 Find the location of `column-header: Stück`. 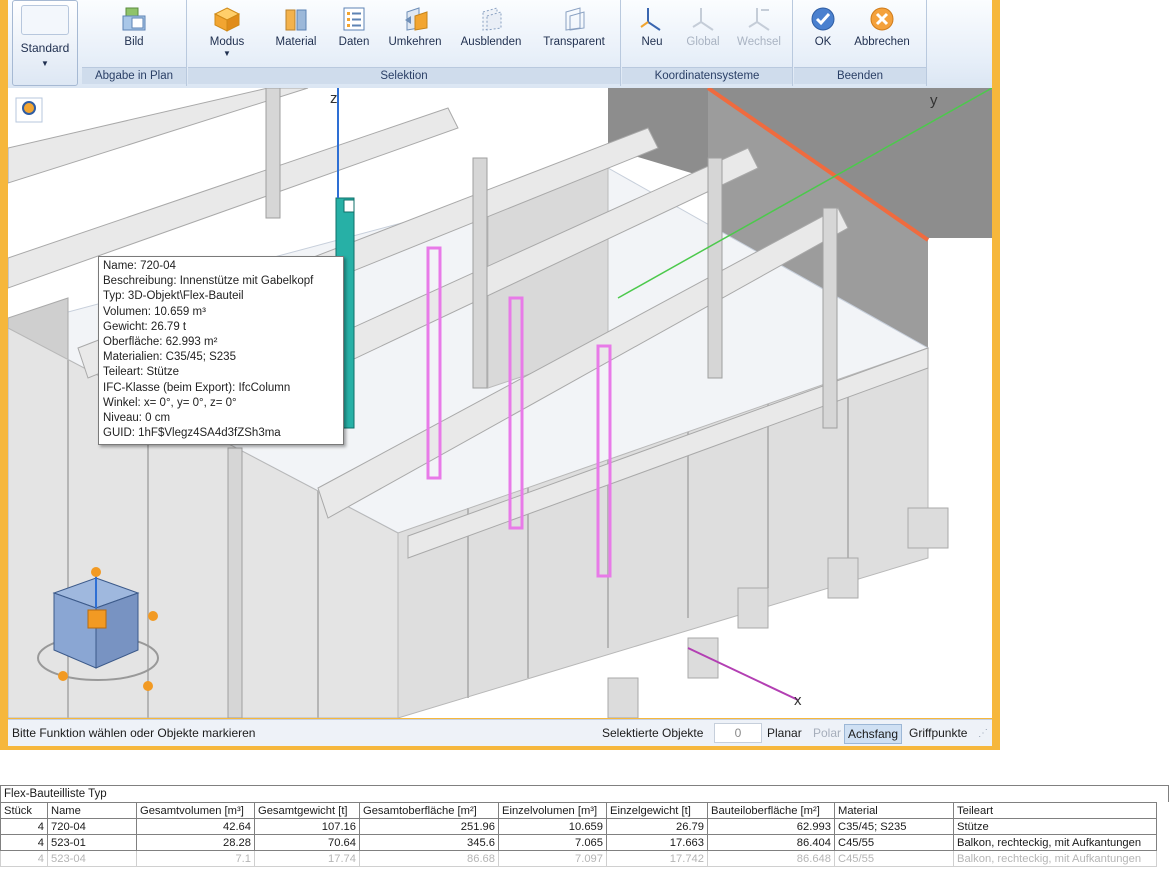

column-header: Stück is located at coordinates (24, 810).